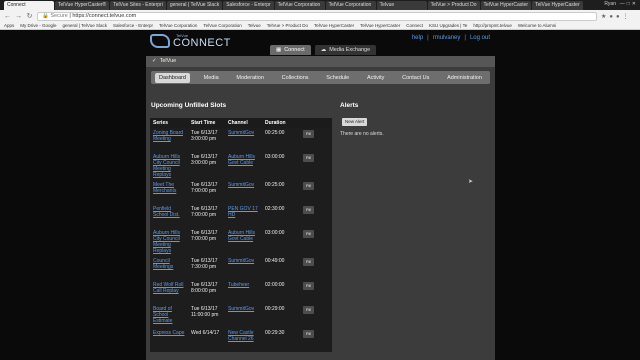  What do you see at coordinates (138, 5) in the screenshot?
I see `browser-tab: TelVue Sites - Enterpri` at bounding box center [138, 5].